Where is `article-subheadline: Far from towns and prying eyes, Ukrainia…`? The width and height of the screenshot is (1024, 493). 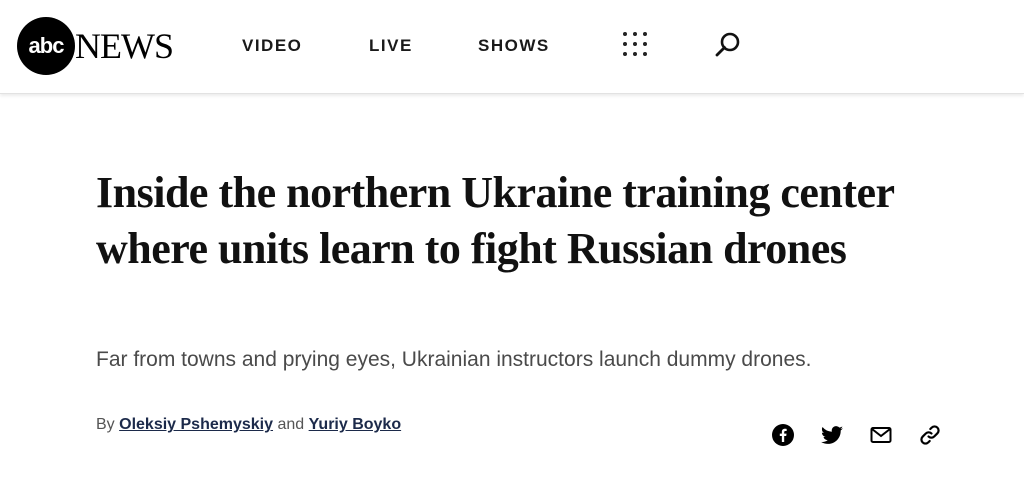 article-subheadline: Far from towns and prying eyes, Ukrainia… is located at coordinates (454, 359).